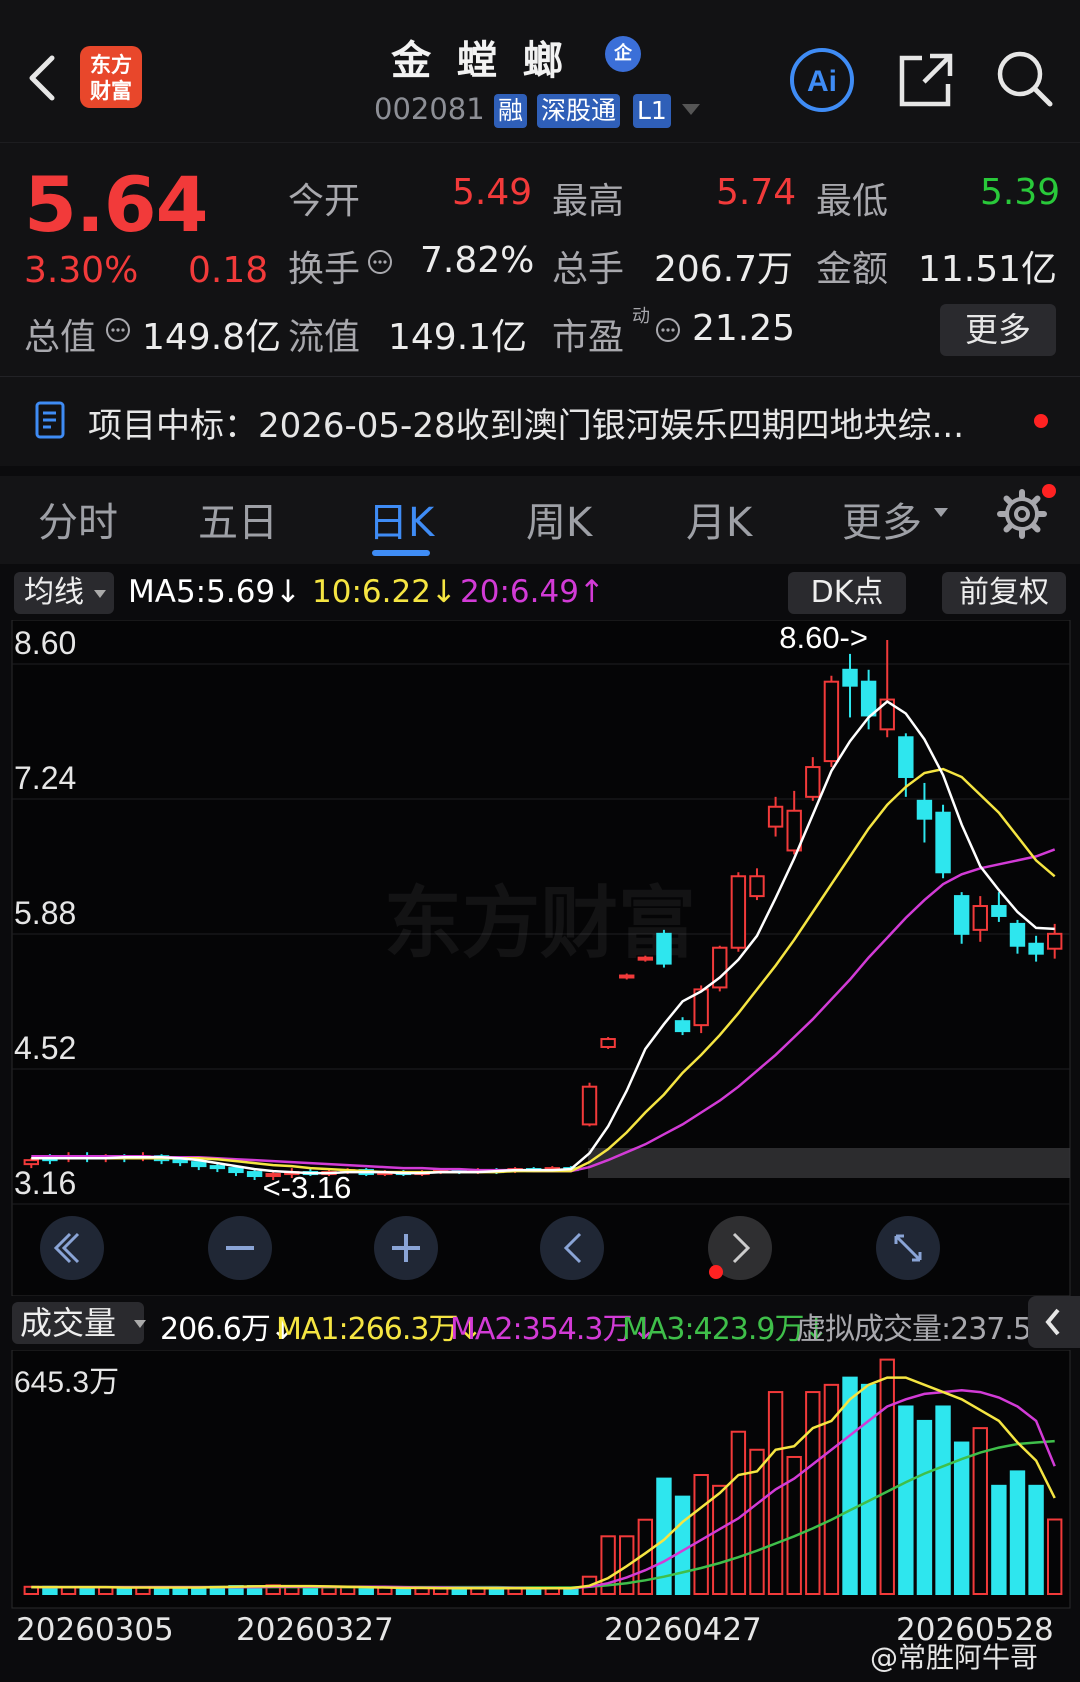 The width and height of the screenshot is (1080, 1682). I want to click on mktcap-label: 总值, so click(60, 337).